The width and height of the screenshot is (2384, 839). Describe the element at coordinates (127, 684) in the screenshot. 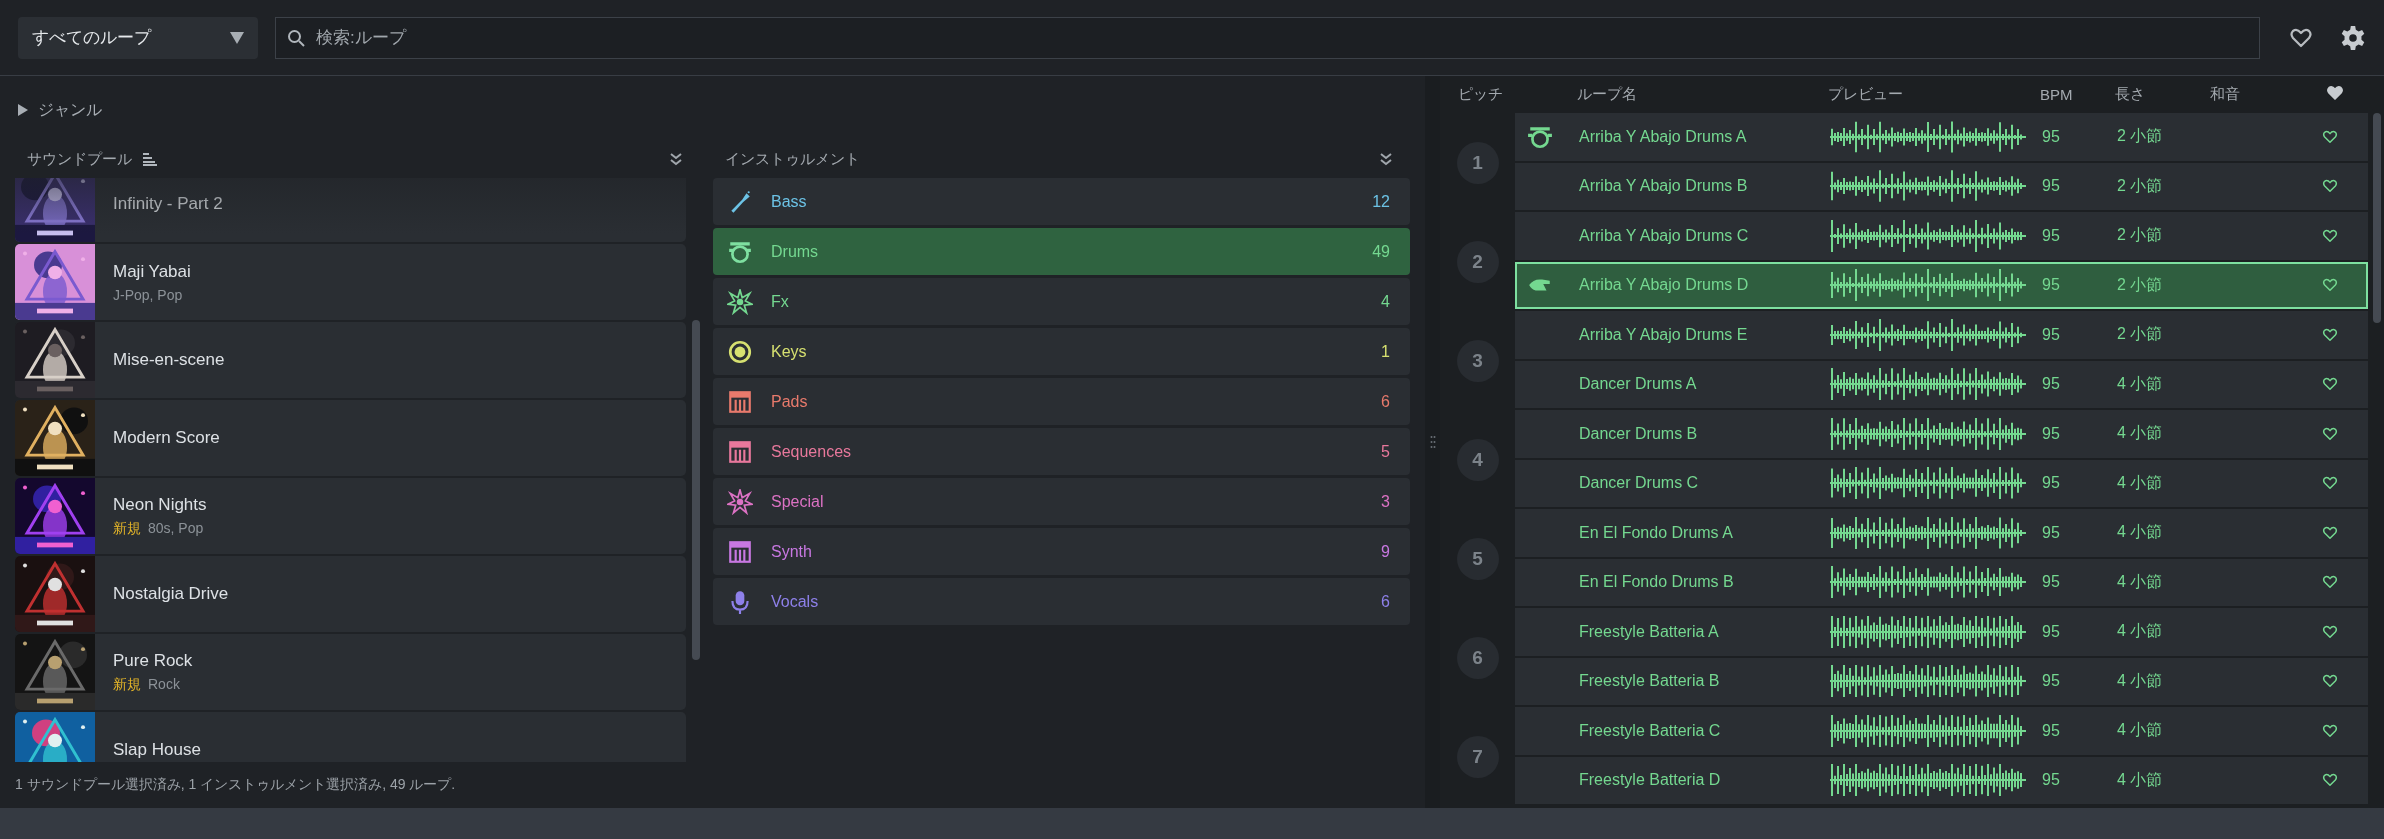

I see `new-label: 新規` at that location.